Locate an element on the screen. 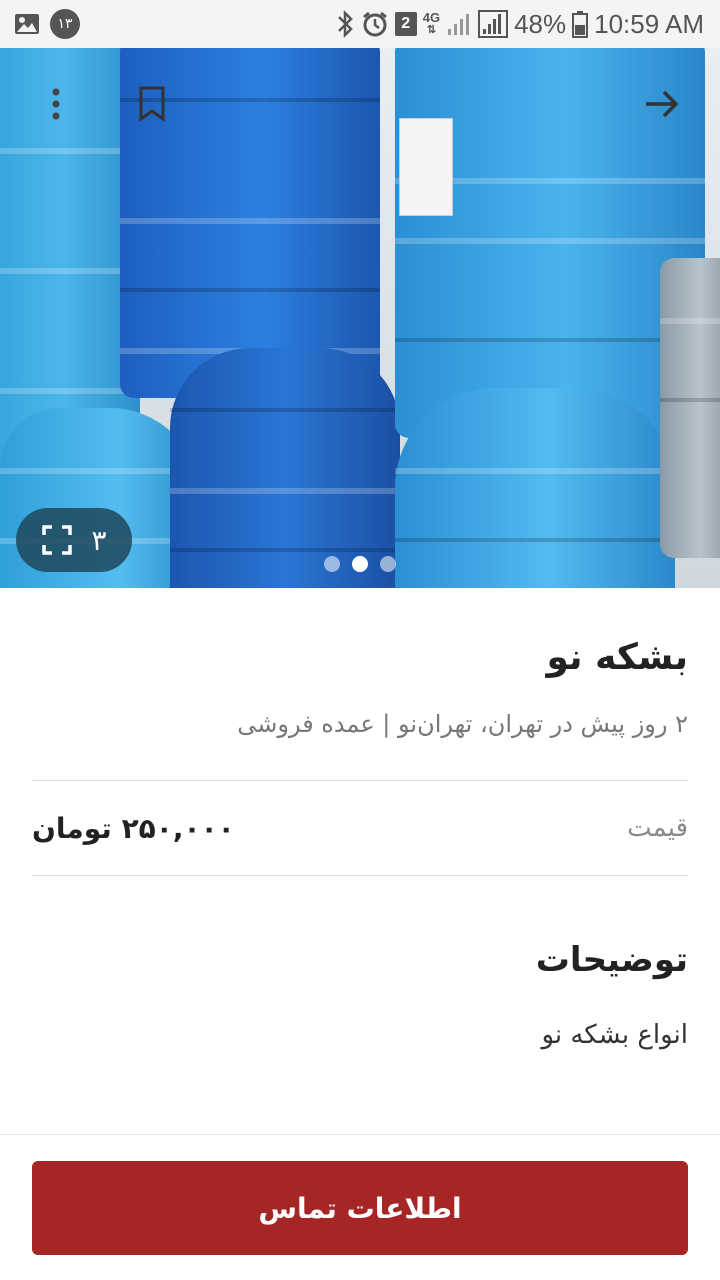 The image size is (720, 1280). network-type: 4G ⇅ is located at coordinates (431, 23).